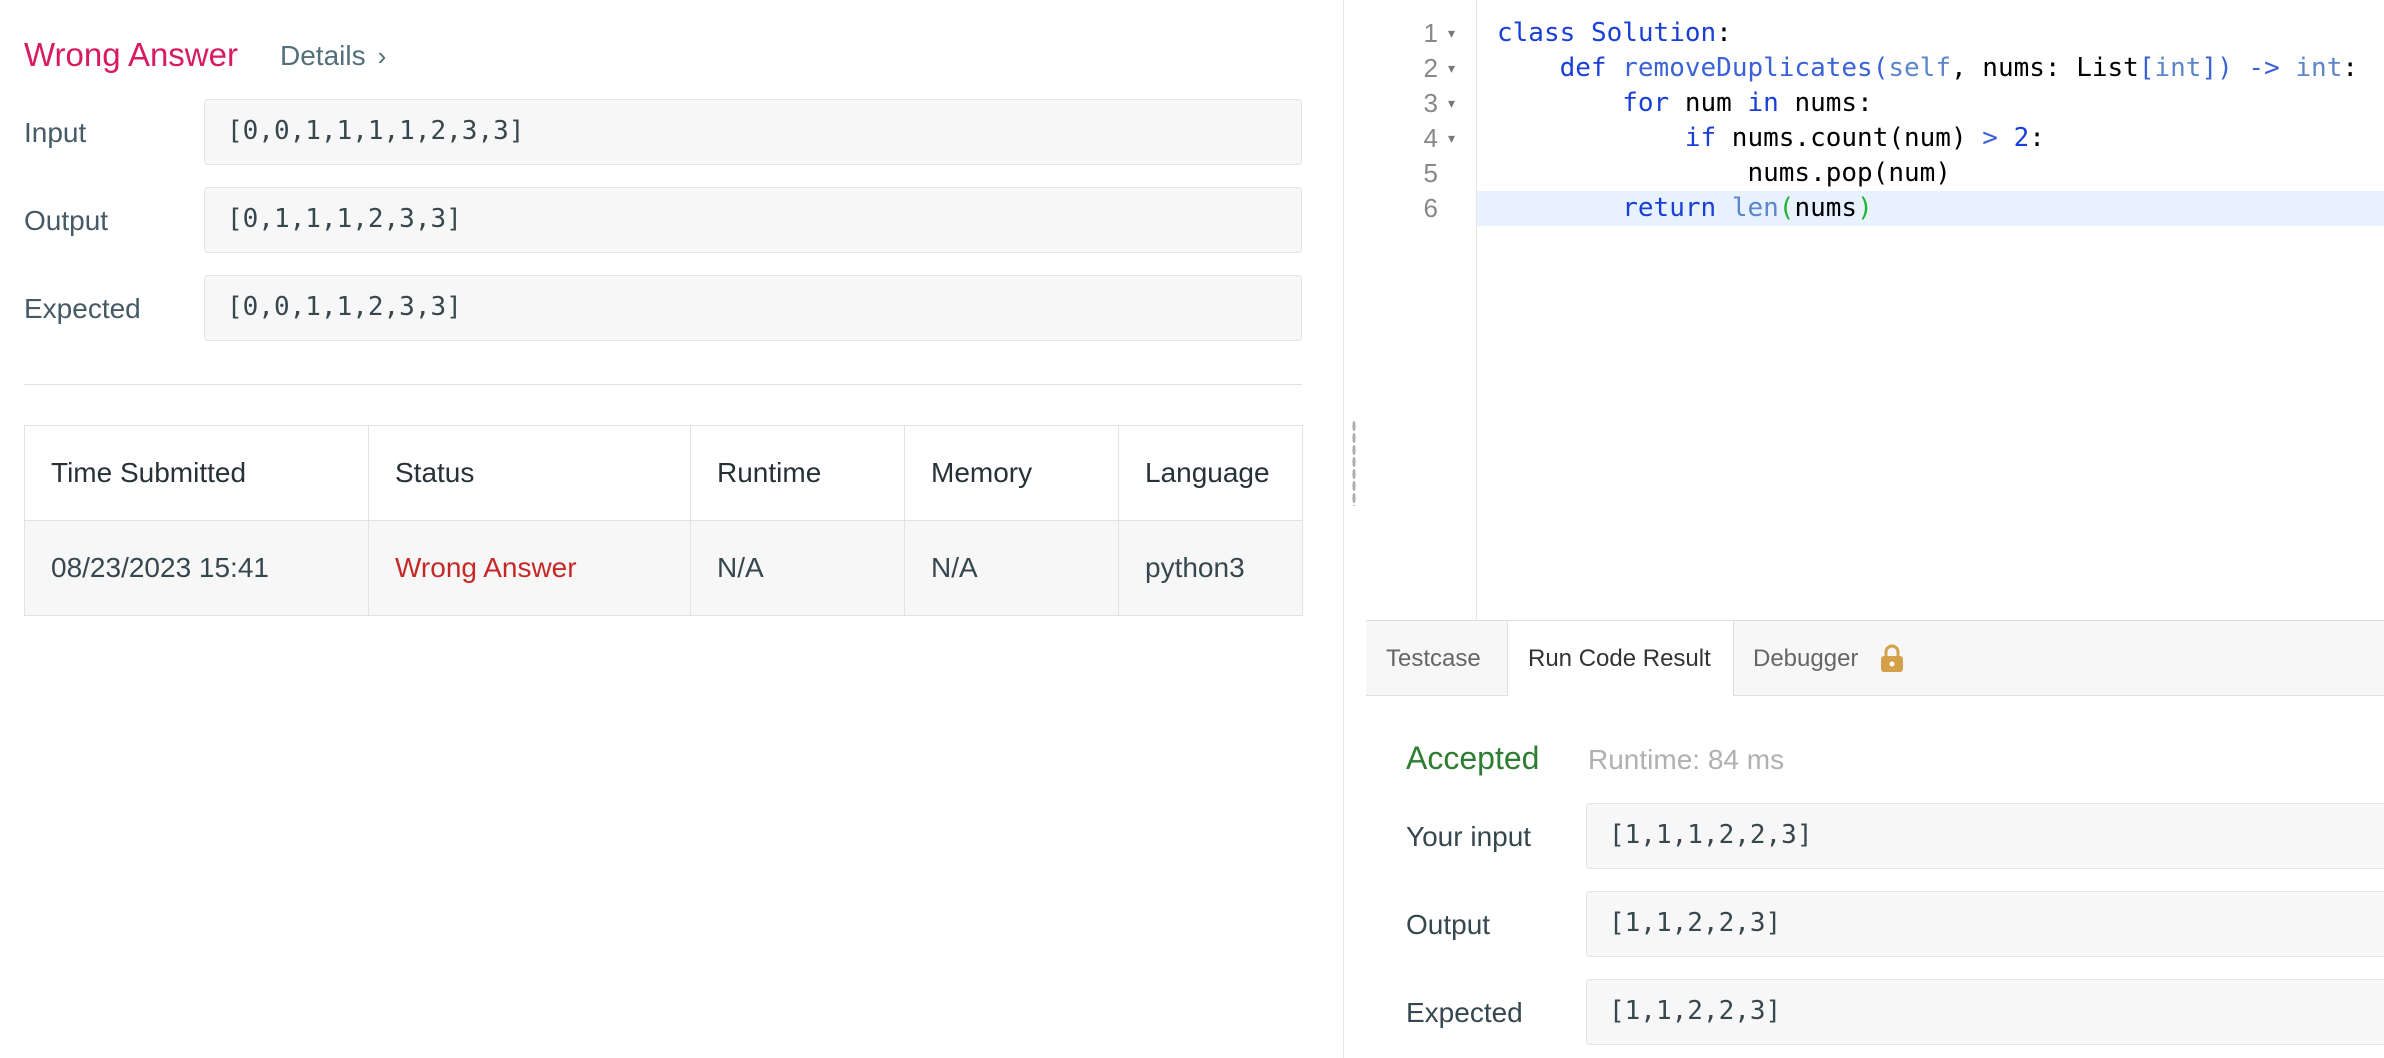 This screenshot has width=2384, height=1058. I want to click on tab-testcase: Testcase, so click(1436, 658).